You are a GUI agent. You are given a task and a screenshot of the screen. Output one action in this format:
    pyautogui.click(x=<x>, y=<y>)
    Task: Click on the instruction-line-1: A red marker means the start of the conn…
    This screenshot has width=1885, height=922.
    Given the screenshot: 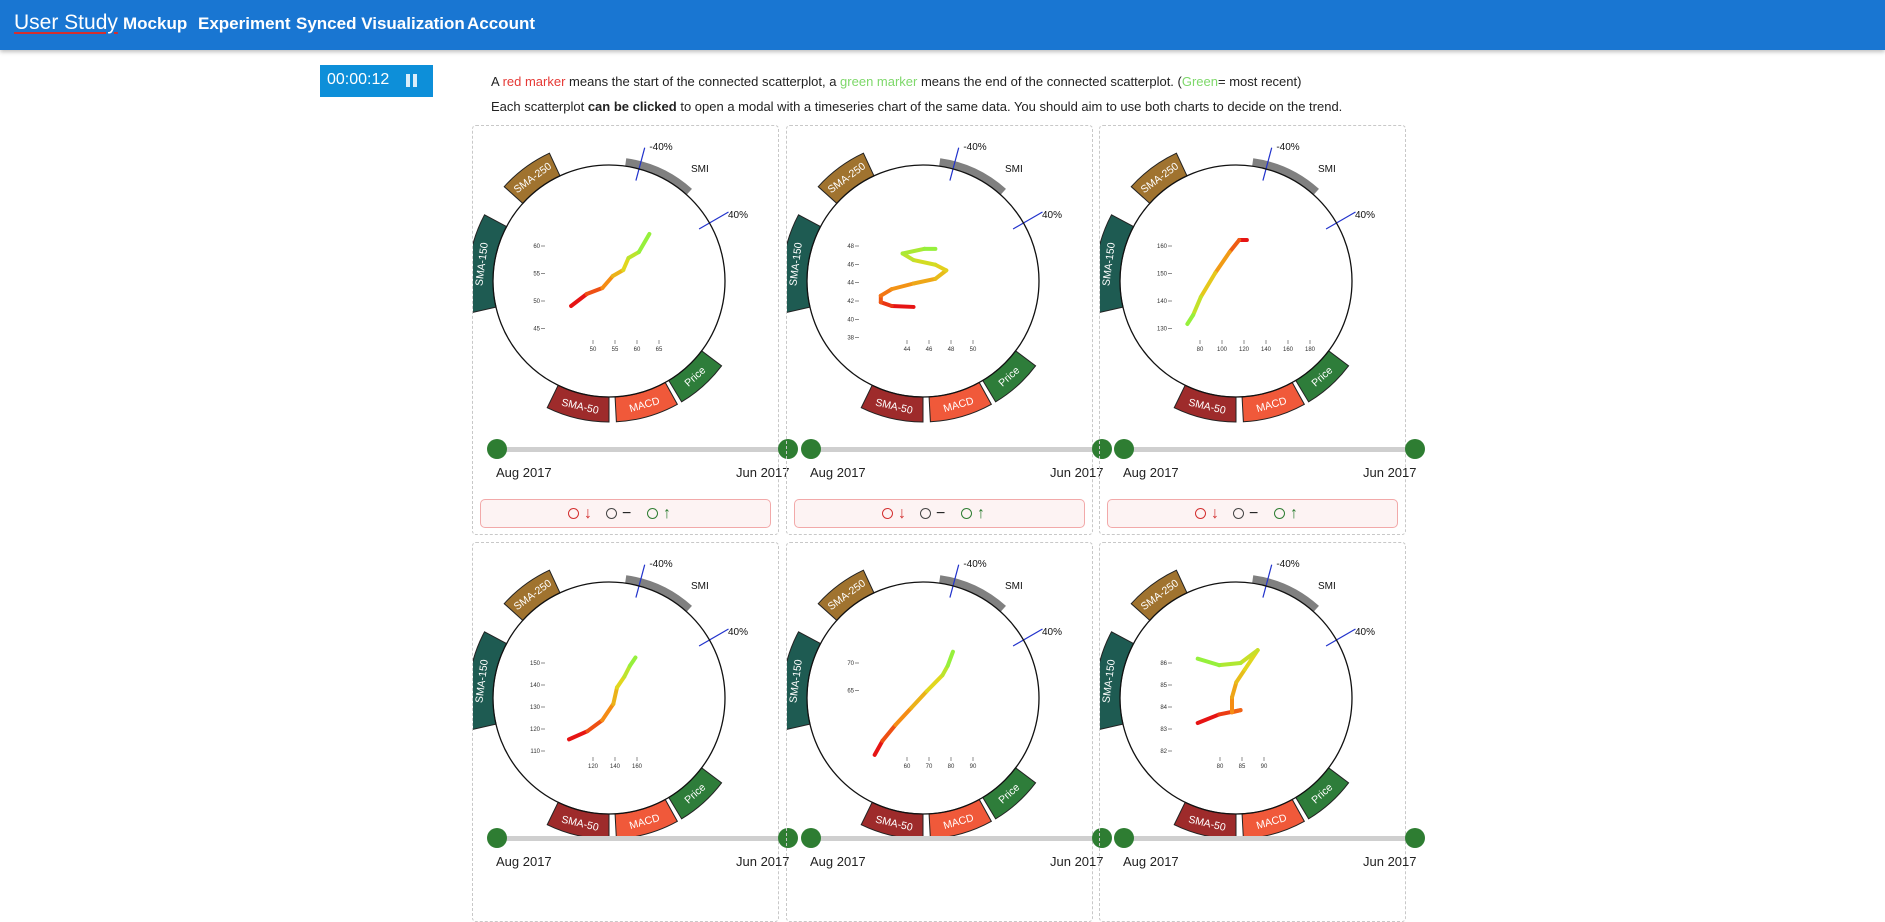 What is the action you would take?
    pyautogui.click(x=896, y=81)
    